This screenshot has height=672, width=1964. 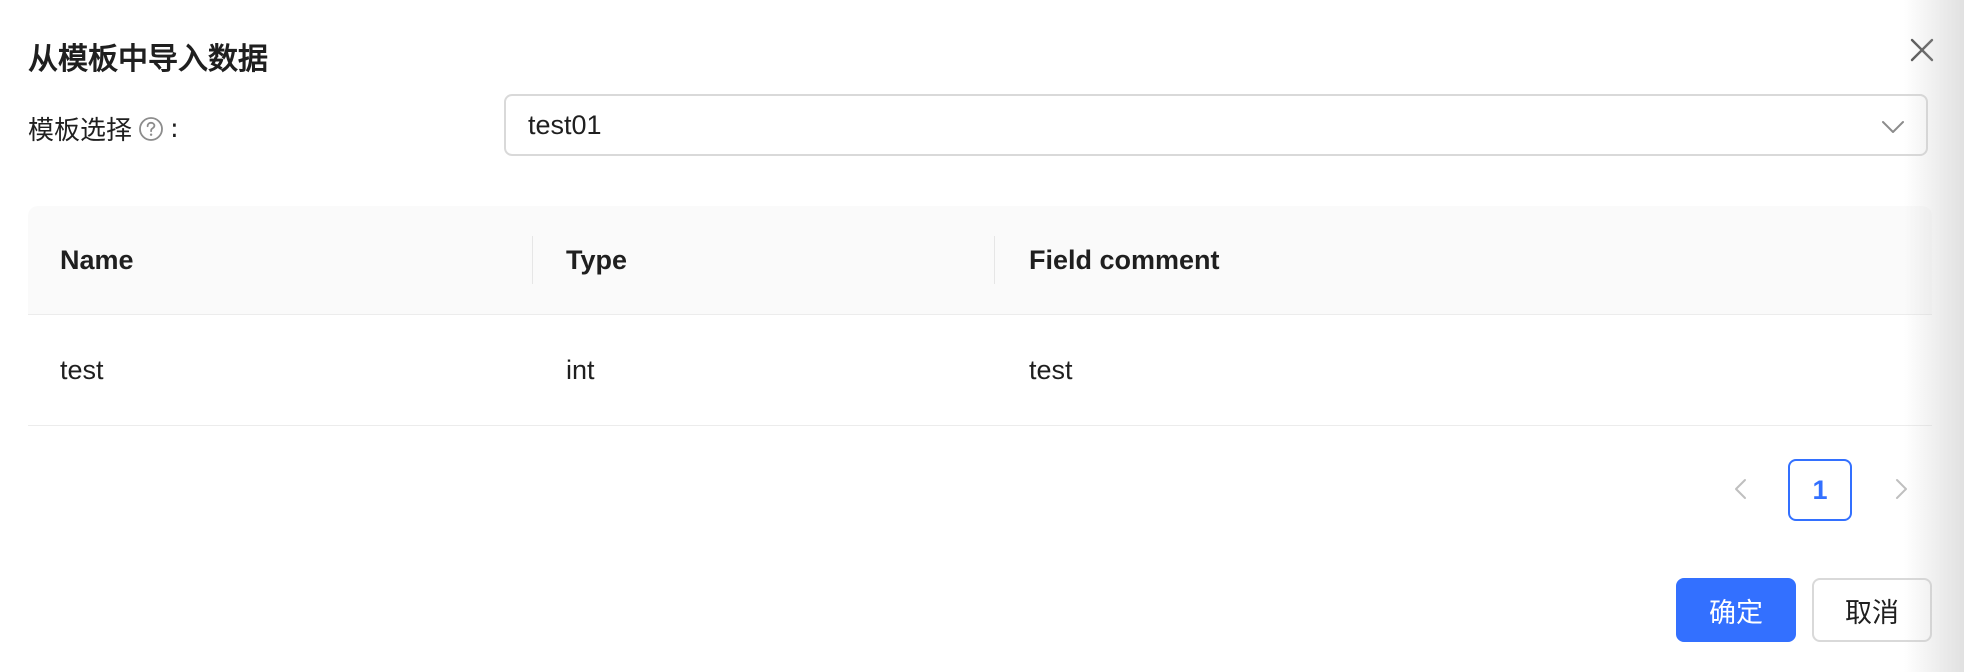 I want to click on cell-field-comment: test, so click(x=1051, y=369).